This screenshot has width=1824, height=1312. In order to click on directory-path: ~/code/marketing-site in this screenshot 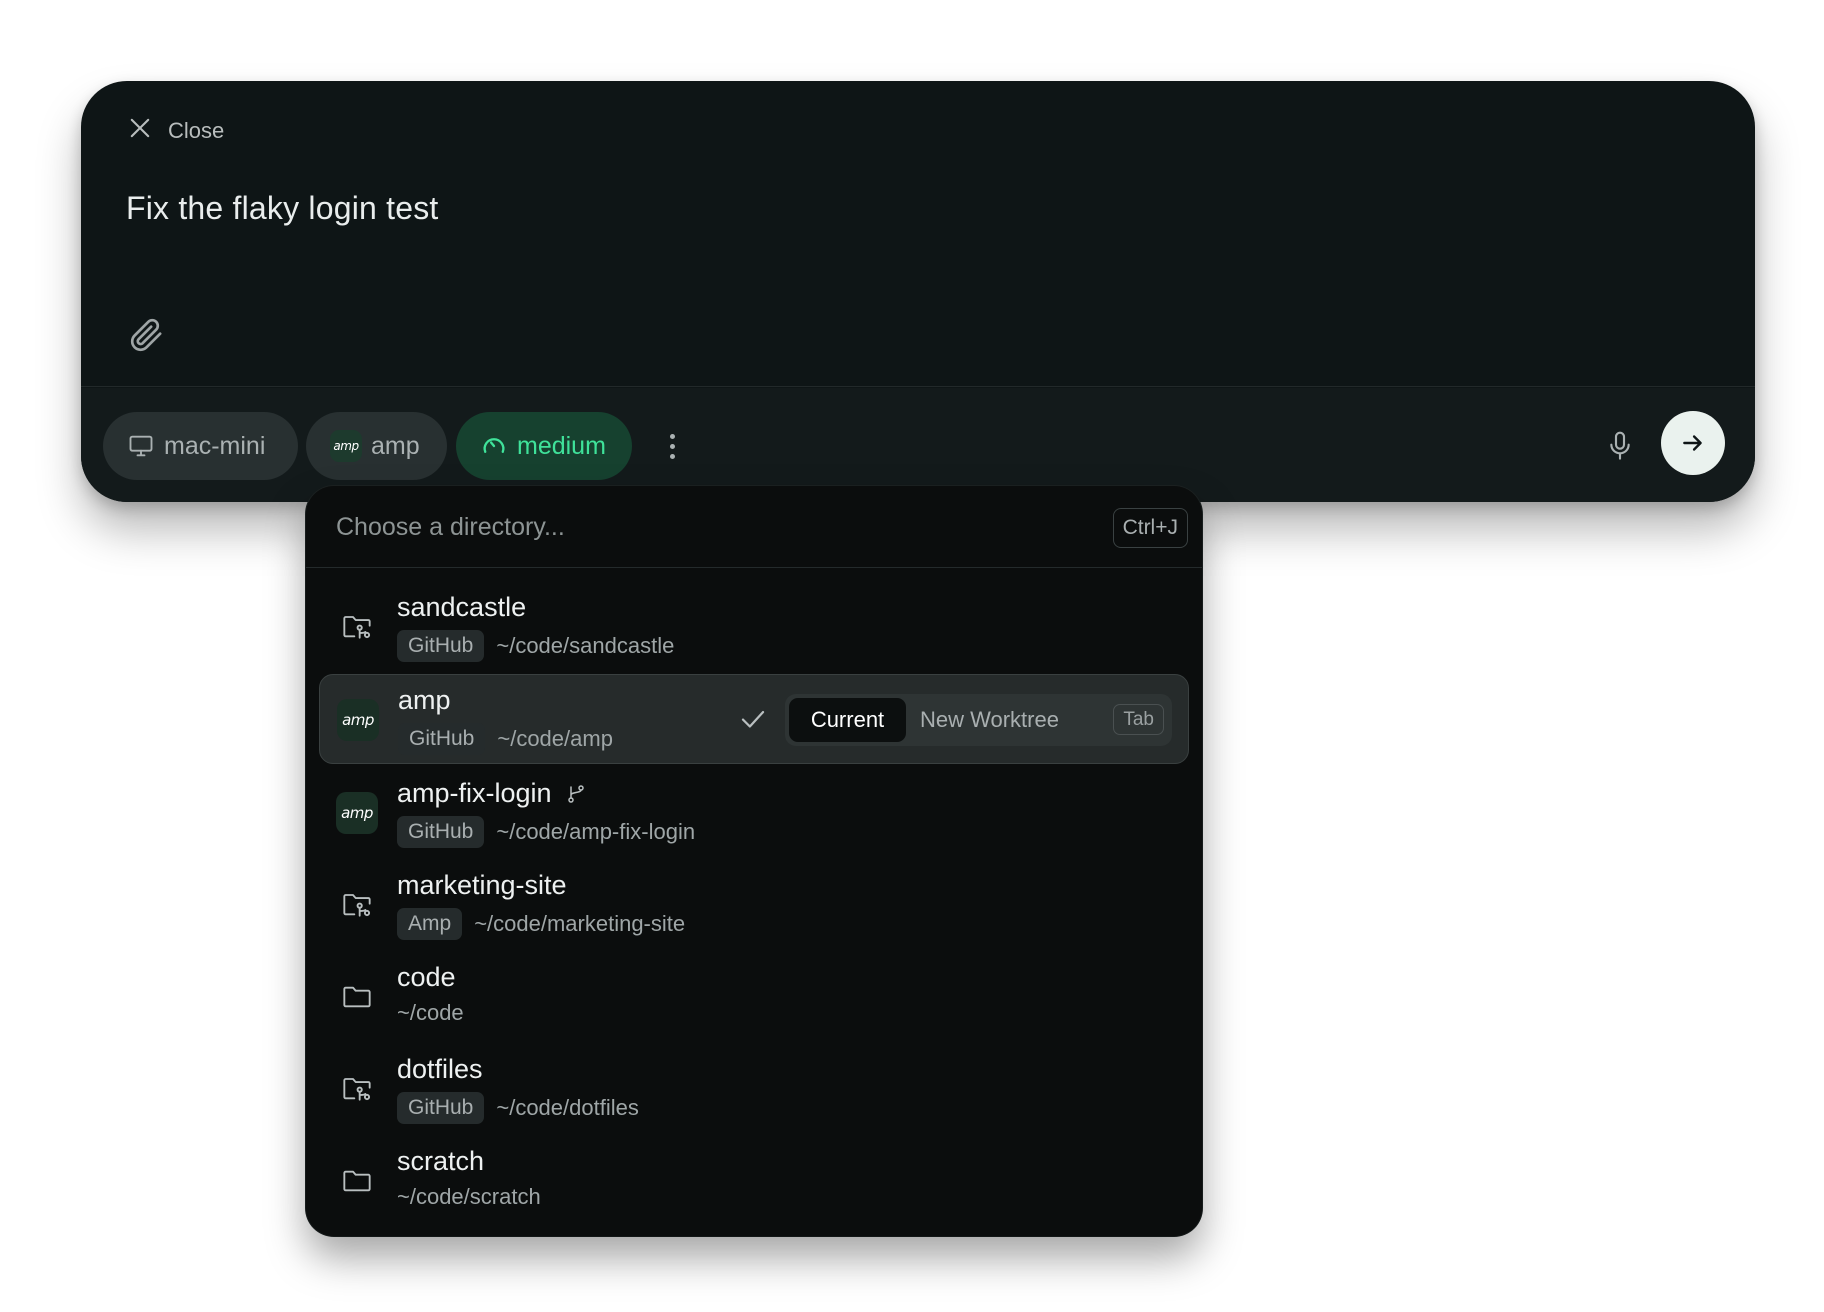, I will do `click(580, 923)`.